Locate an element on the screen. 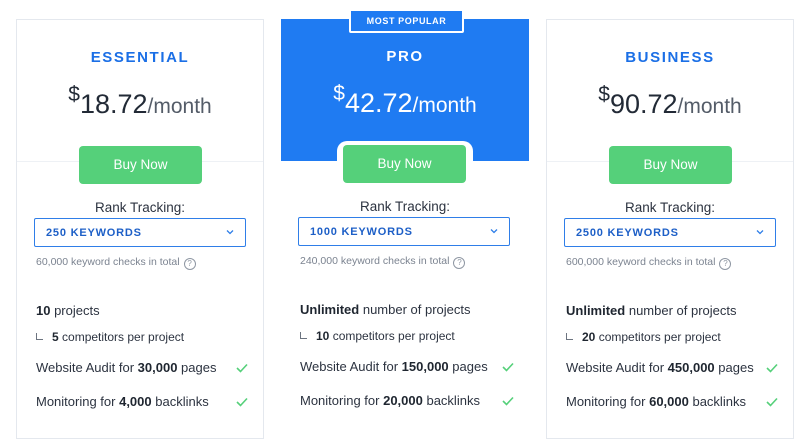  feature-projects: 10 projects is located at coordinates (68, 310).